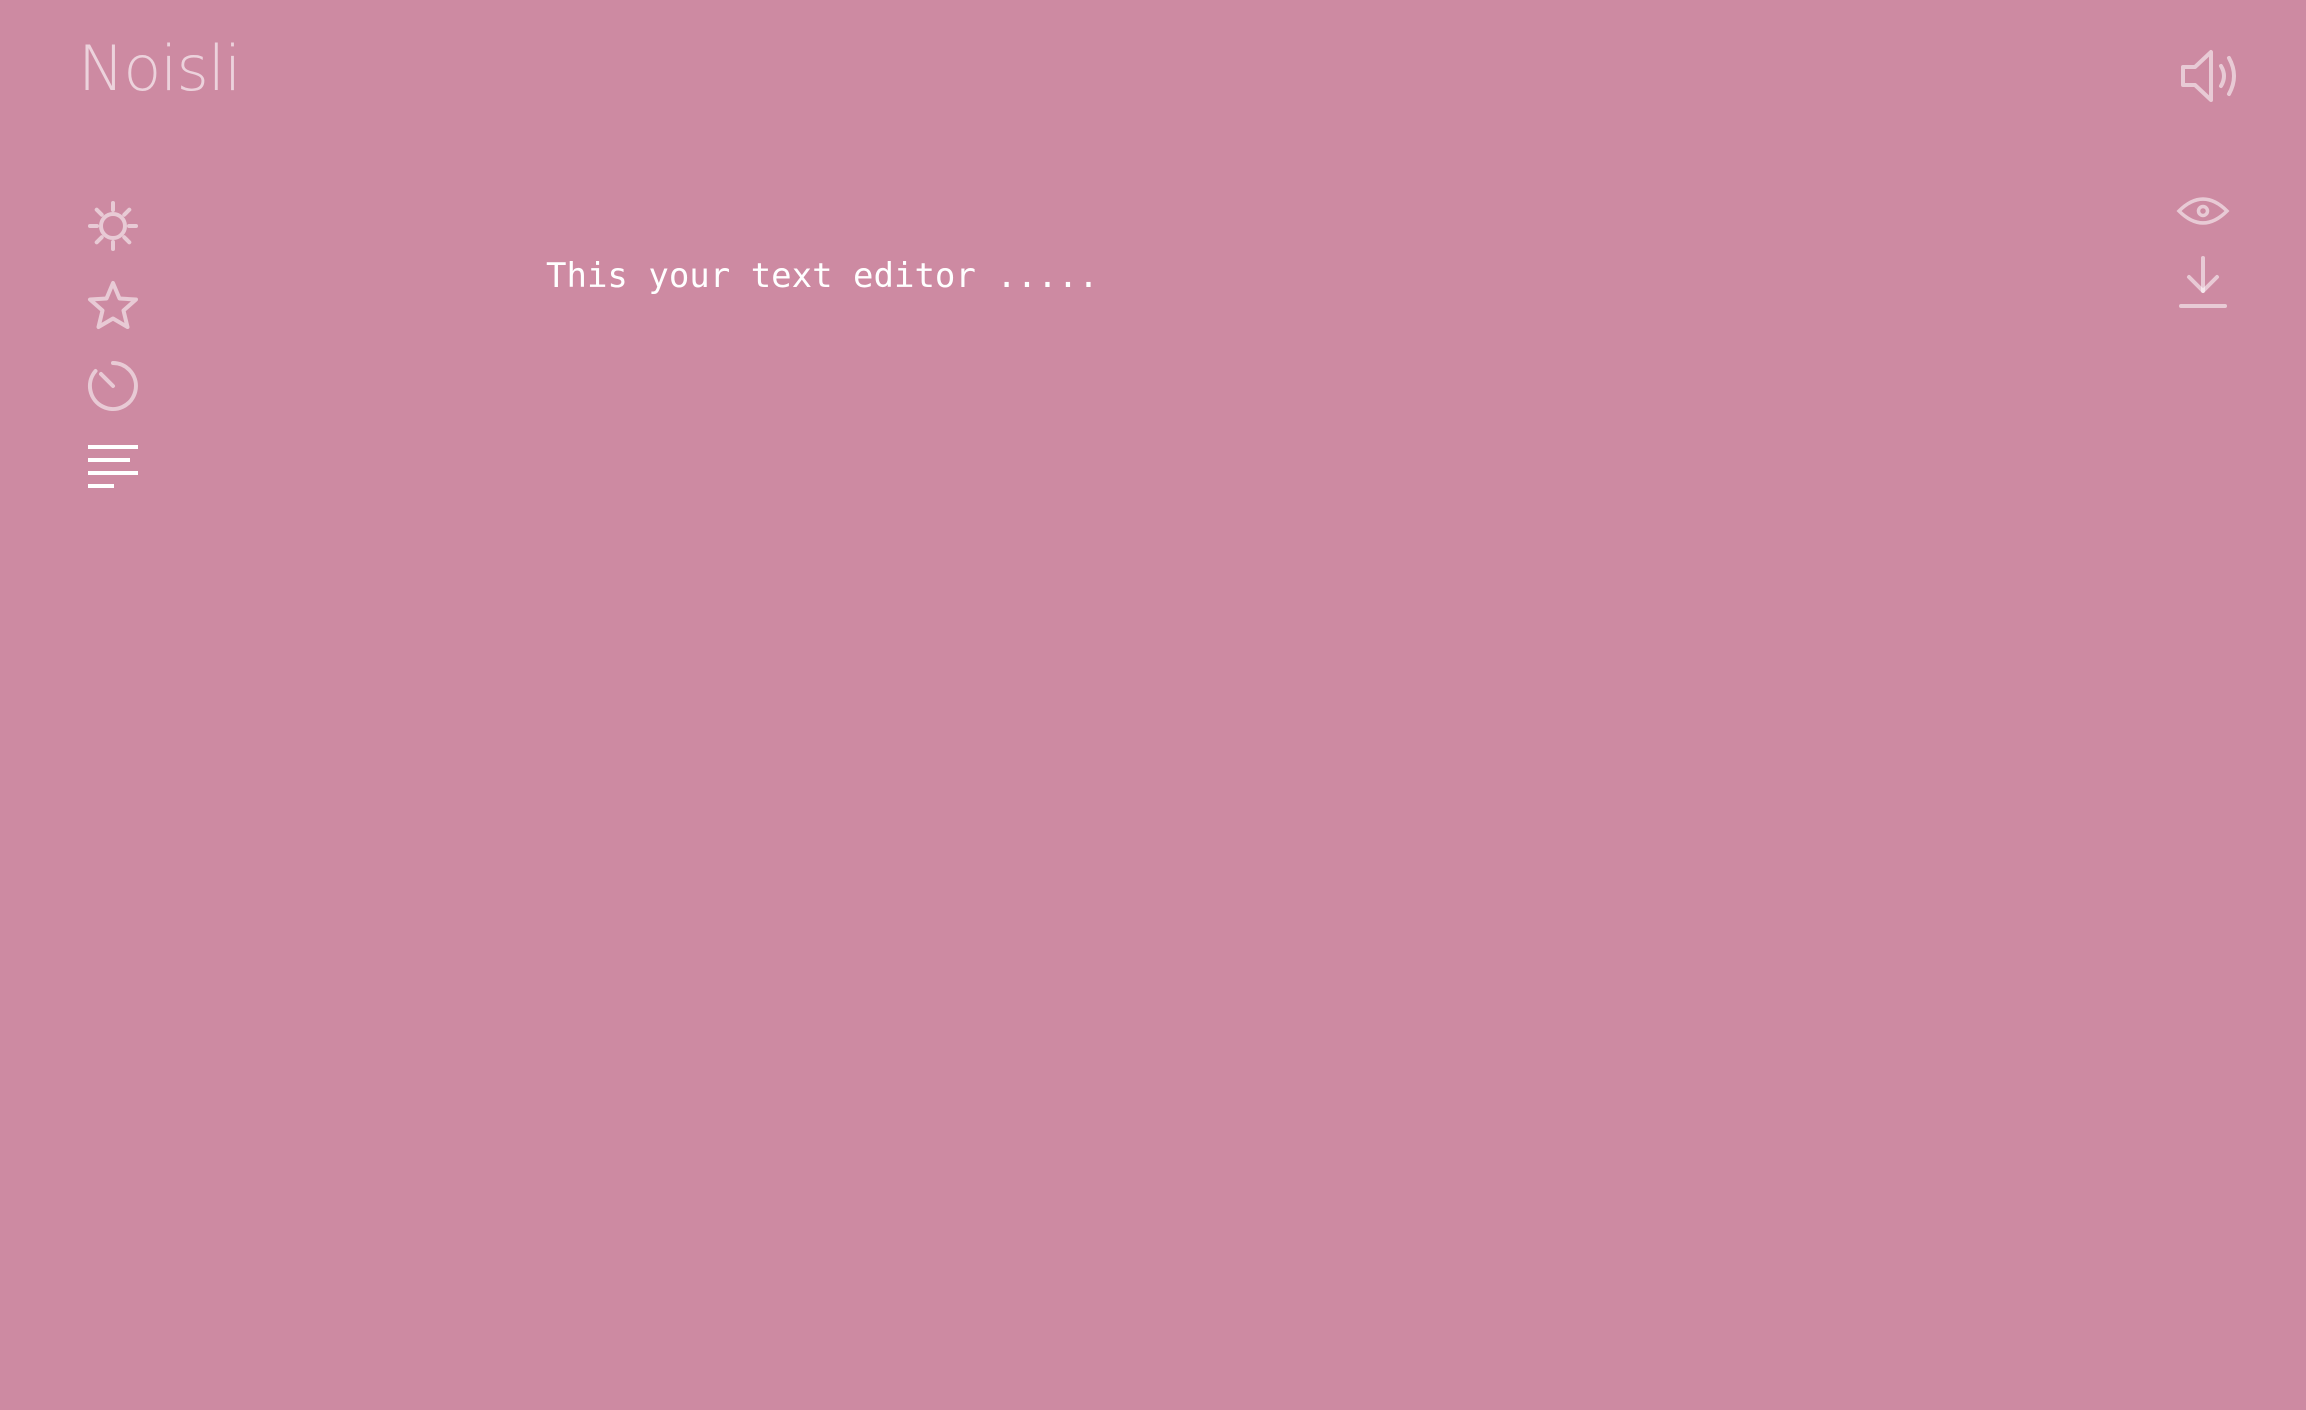  I want to click on preview-button, so click(2203, 211).